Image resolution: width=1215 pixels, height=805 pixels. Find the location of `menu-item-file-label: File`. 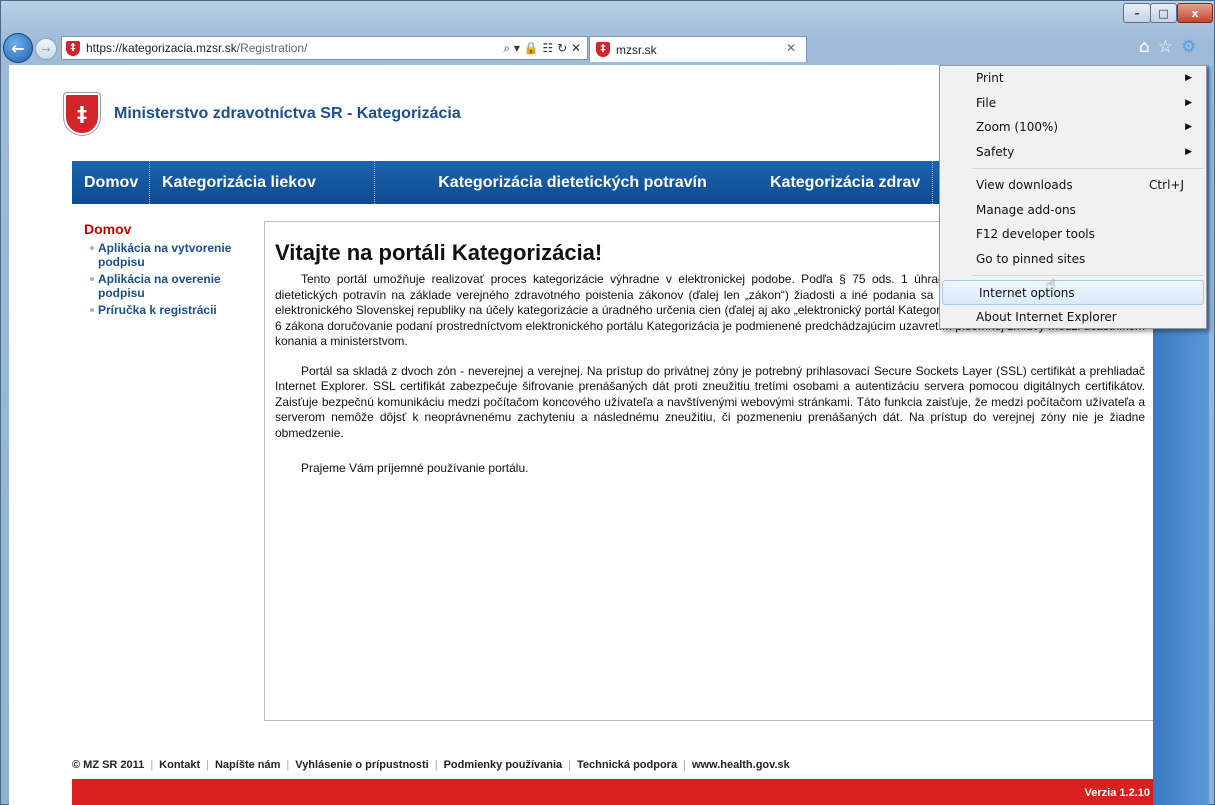

menu-item-file-label: File is located at coordinates (986, 102).